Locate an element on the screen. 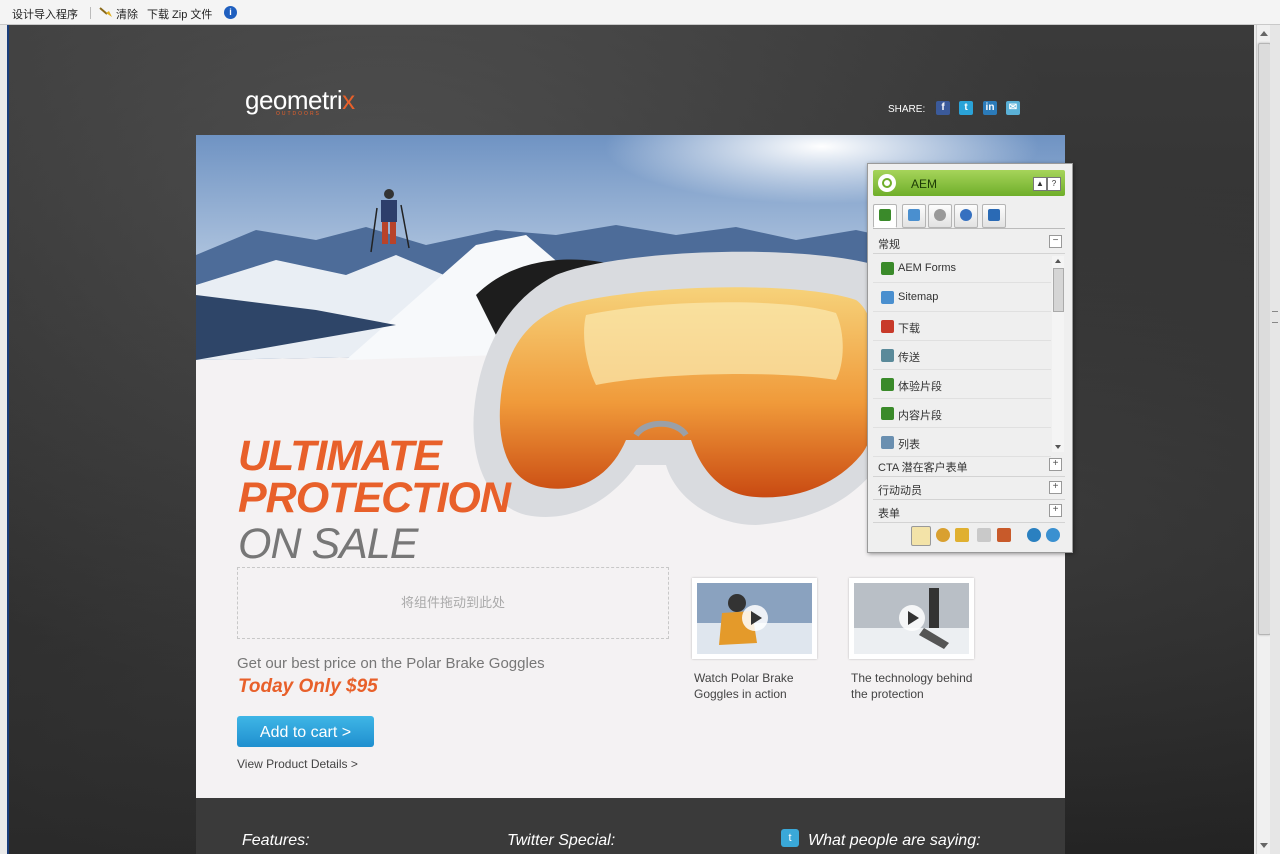 The height and width of the screenshot is (854, 1280). group-cta-lead-form: CTA 潜在客户表单 + is located at coordinates (969, 466).